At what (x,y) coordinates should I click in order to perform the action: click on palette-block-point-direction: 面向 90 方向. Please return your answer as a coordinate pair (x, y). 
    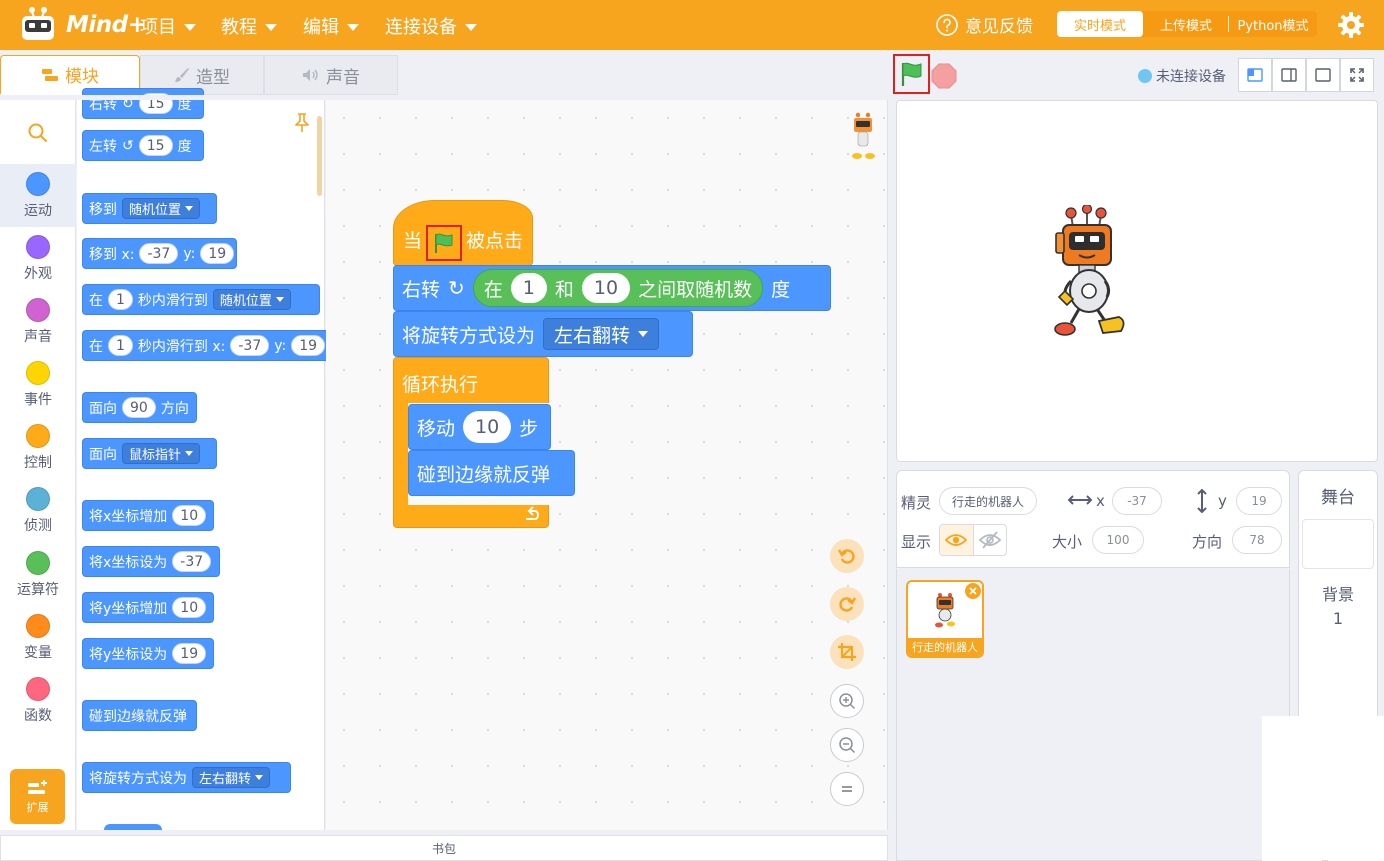
    Looking at the image, I should click on (139, 407).